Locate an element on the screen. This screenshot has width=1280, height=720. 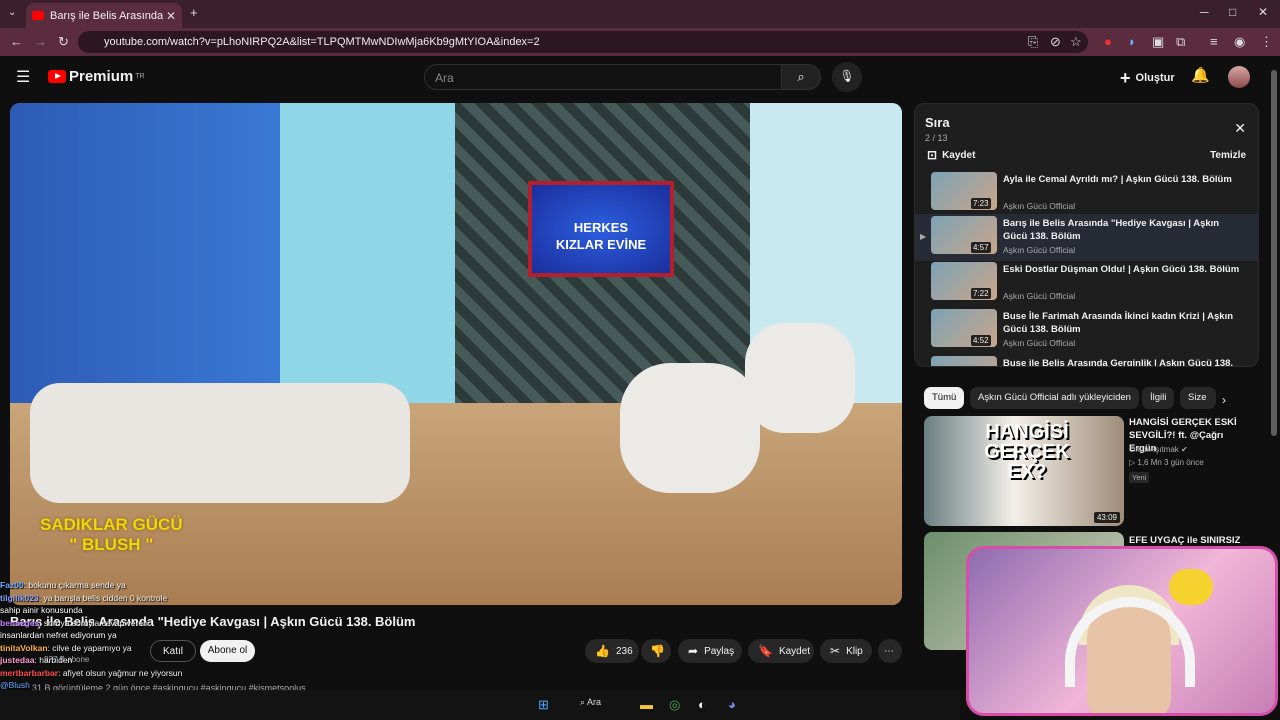
chat-username: mertbarbarbar is located at coordinates (29, 673).